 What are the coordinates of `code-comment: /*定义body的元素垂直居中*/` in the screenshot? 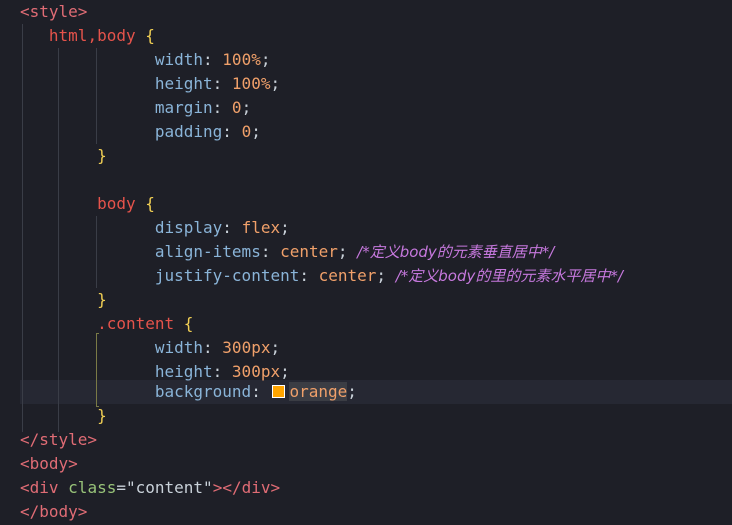 It's located at (456, 252).